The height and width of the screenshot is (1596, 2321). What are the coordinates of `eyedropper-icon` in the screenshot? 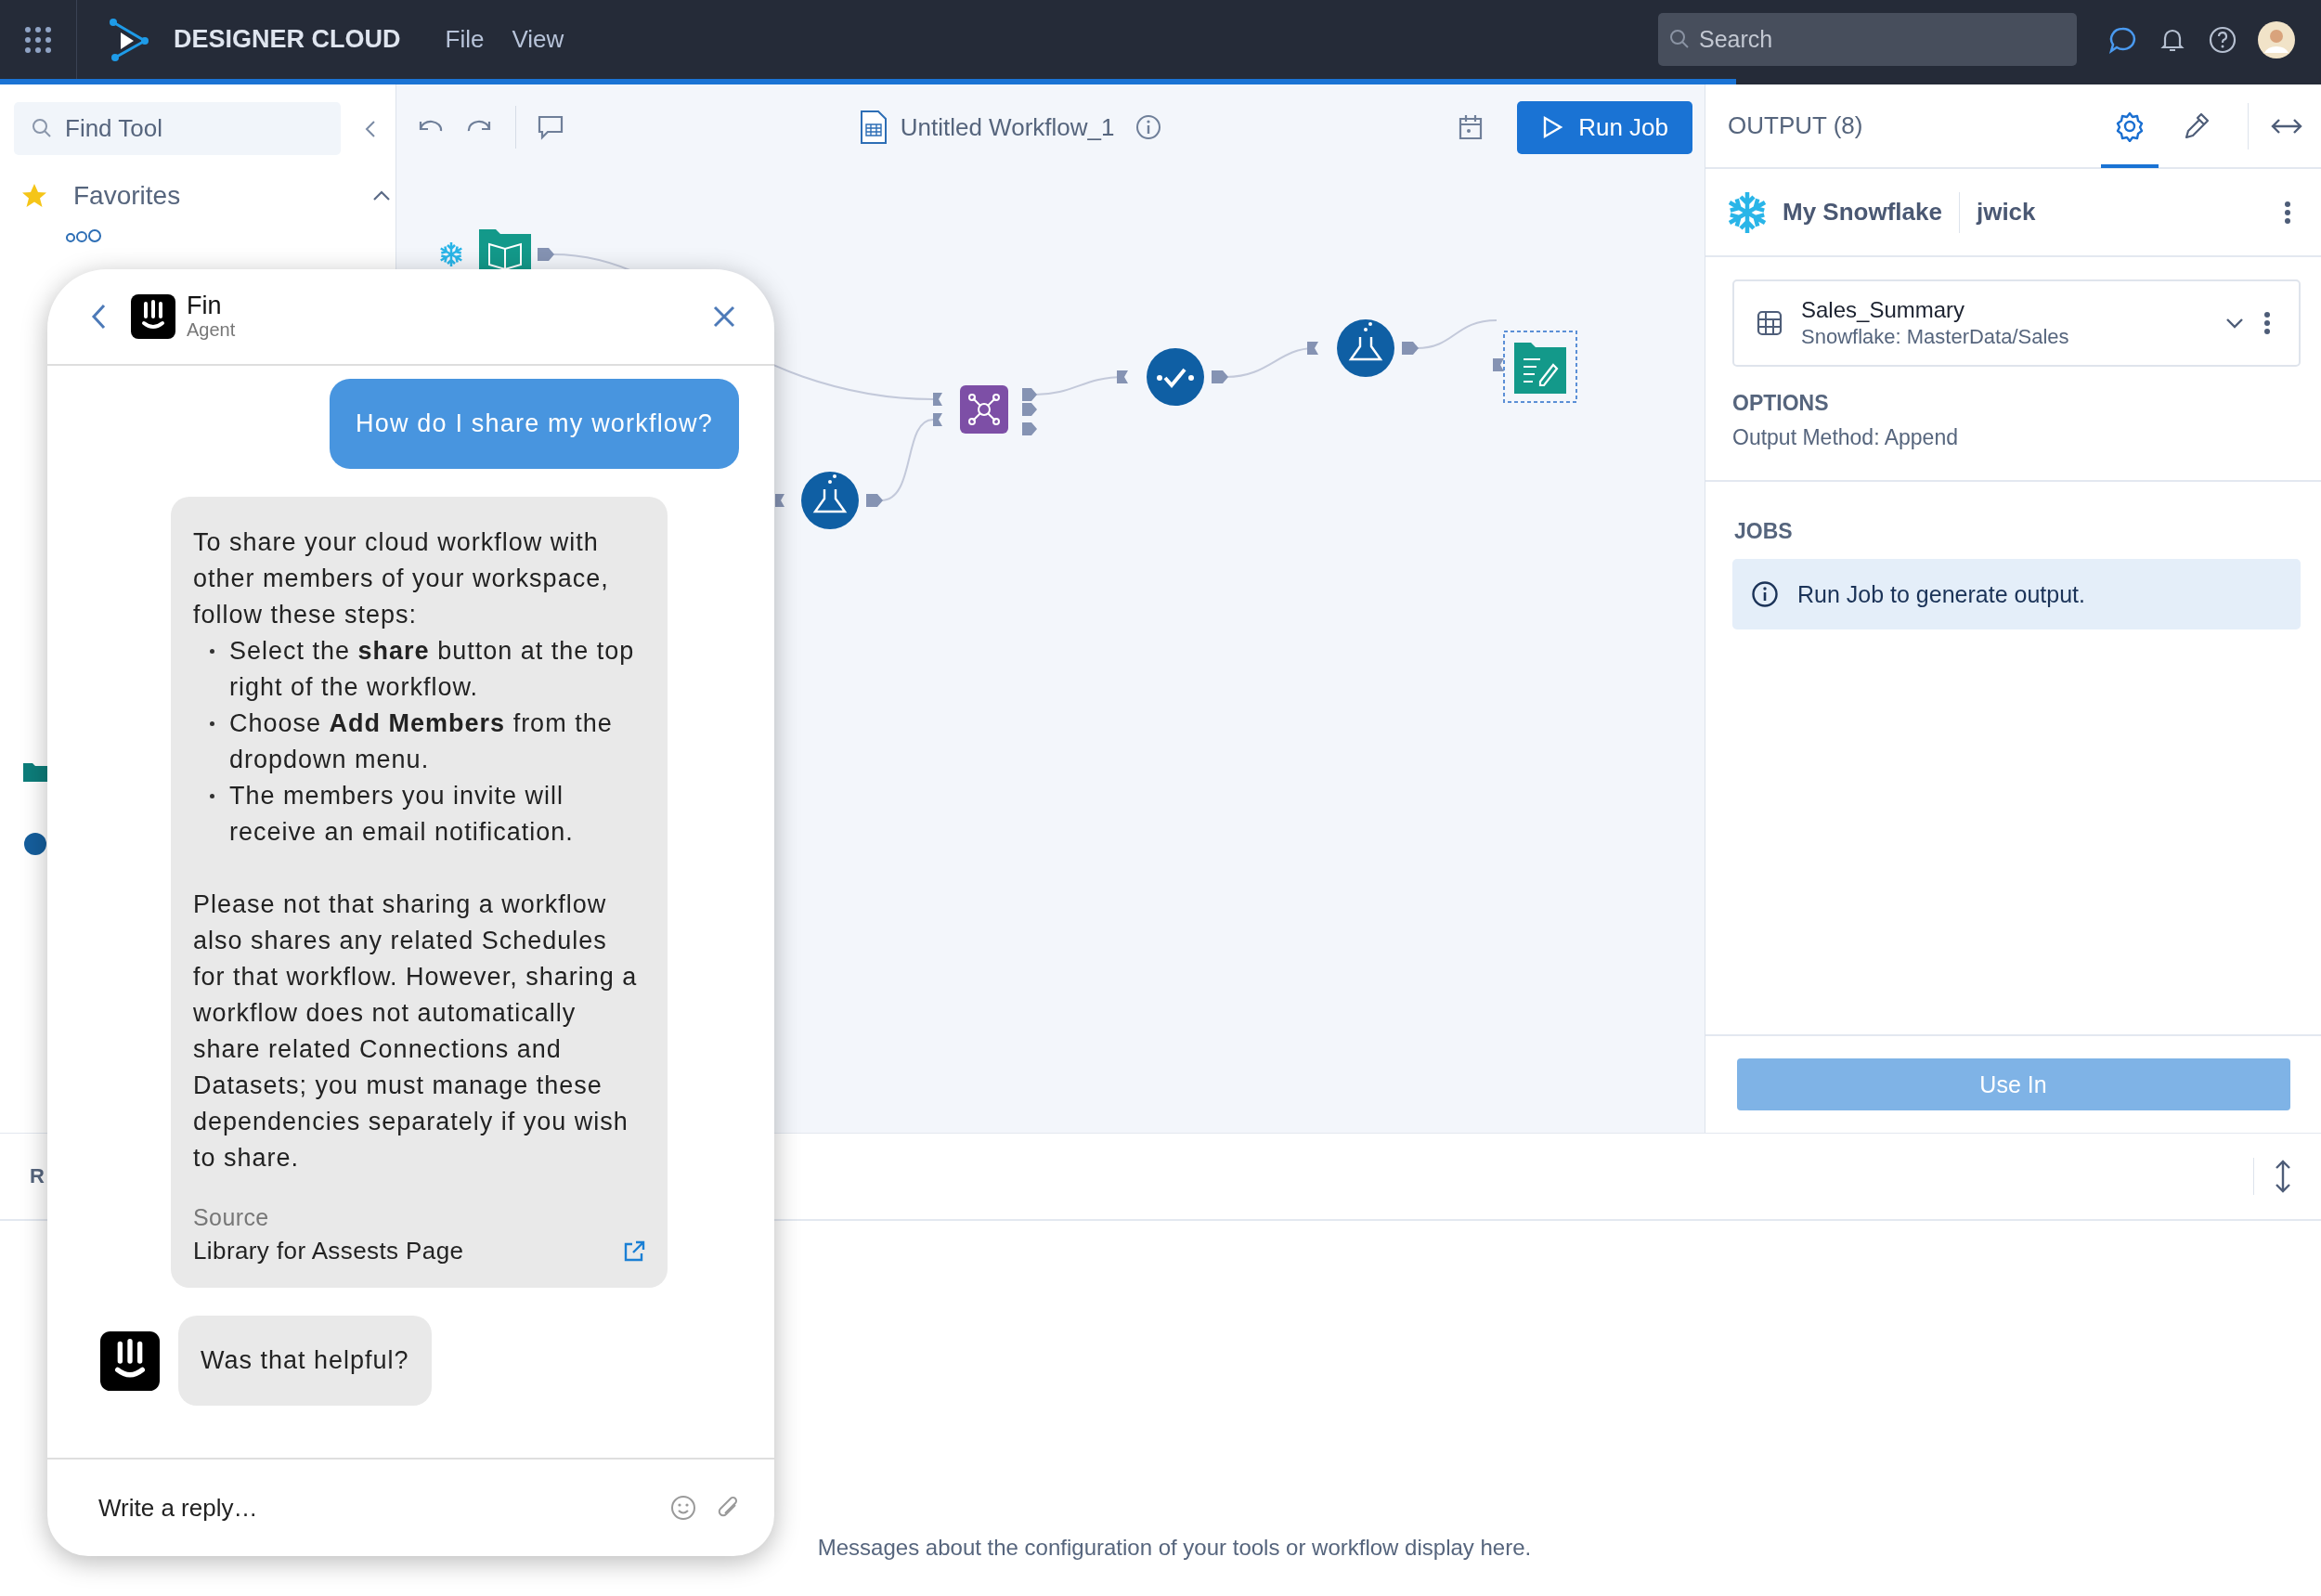 It's located at (2197, 125).